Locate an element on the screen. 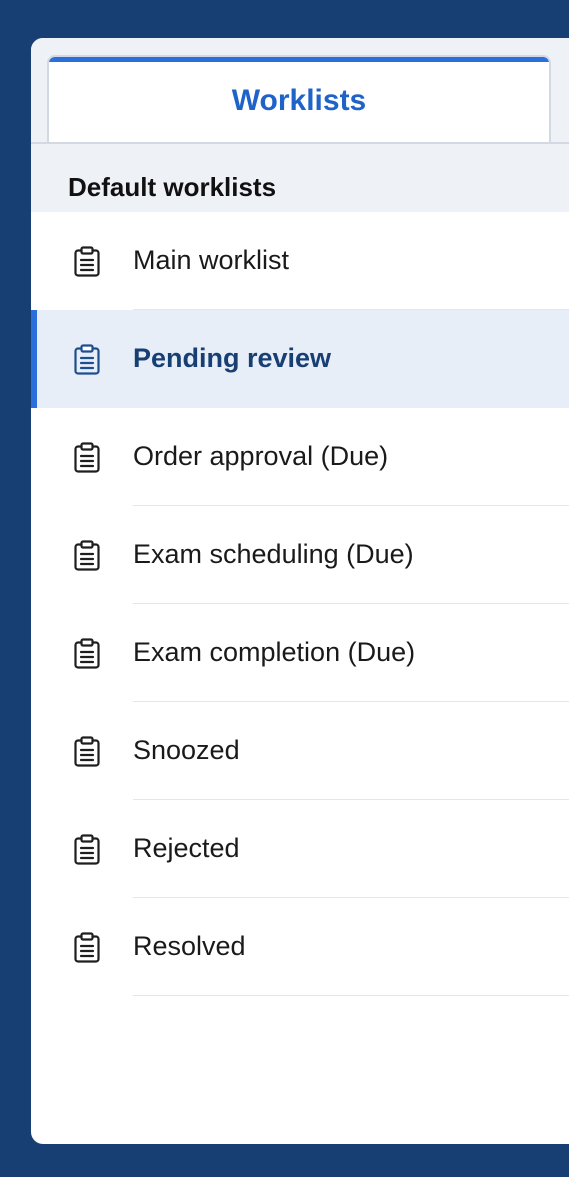 The width and height of the screenshot is (569, 1177). tab-worklists: Worklists is located at coordinates (299, 98).